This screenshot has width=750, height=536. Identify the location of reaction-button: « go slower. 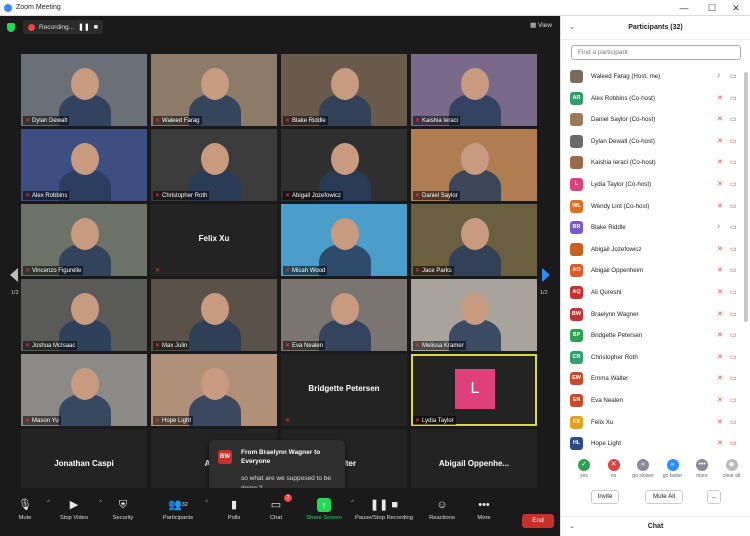
(643, 468).